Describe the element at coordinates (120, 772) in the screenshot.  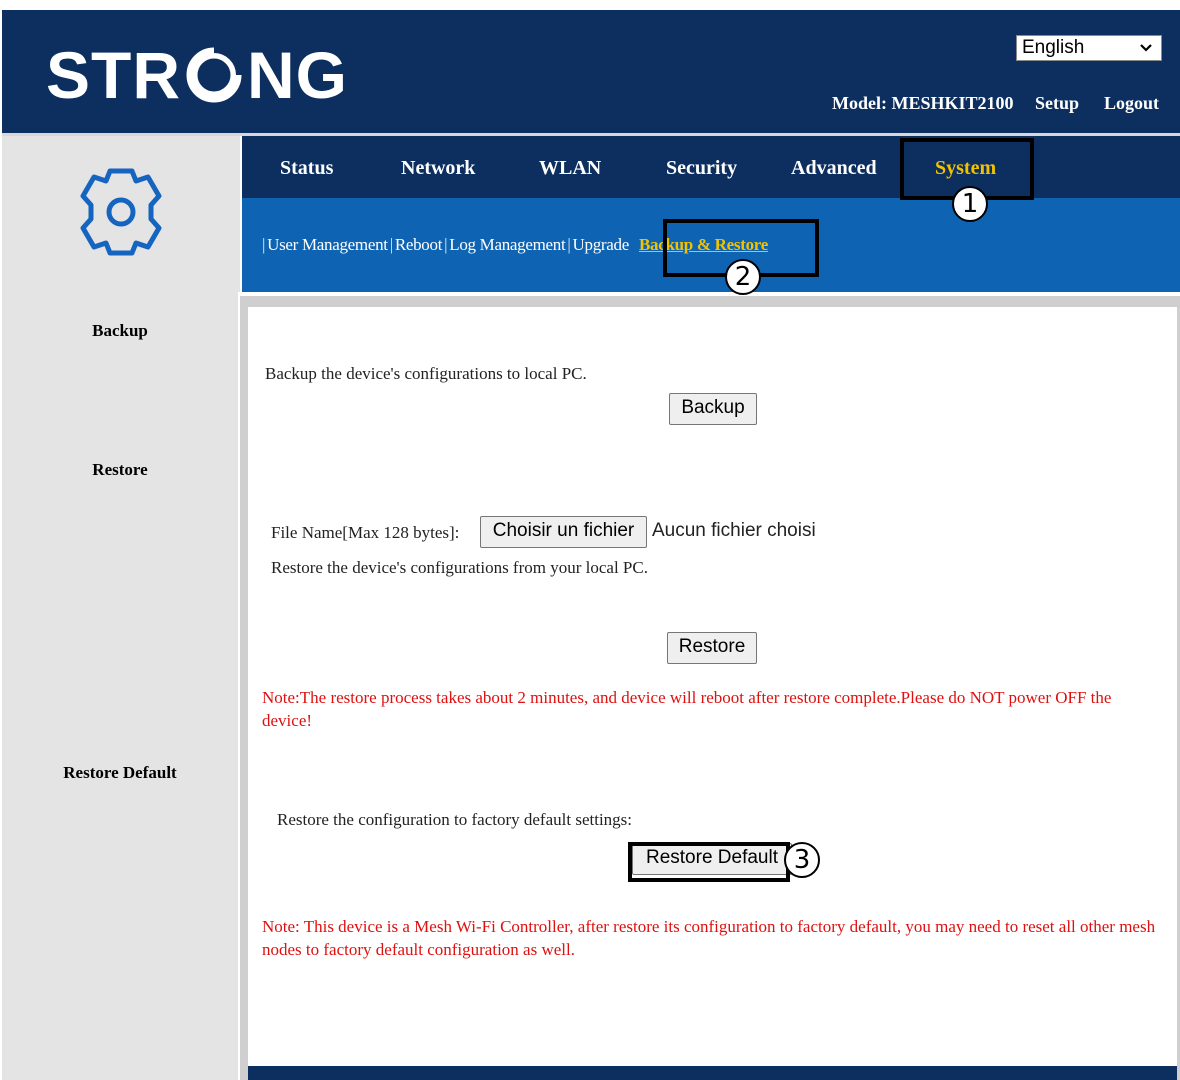
I see `sidebar-label-restore-default: Restore Default` at that location.